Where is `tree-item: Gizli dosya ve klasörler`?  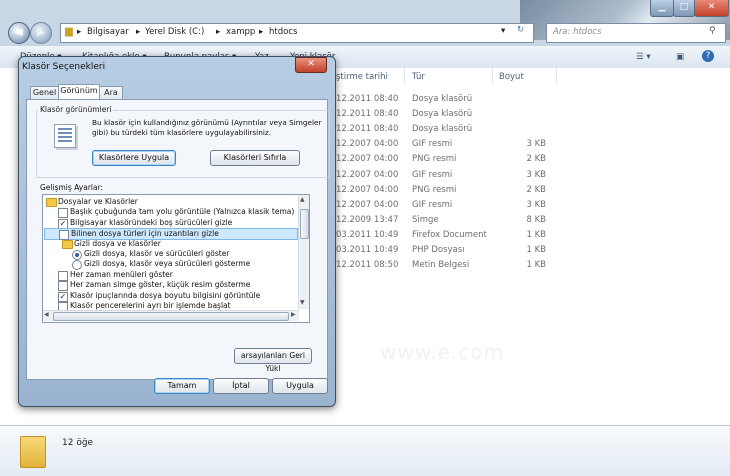
tree-item: Gizli dosya ve klasörler is located at coordinates (170, 244).